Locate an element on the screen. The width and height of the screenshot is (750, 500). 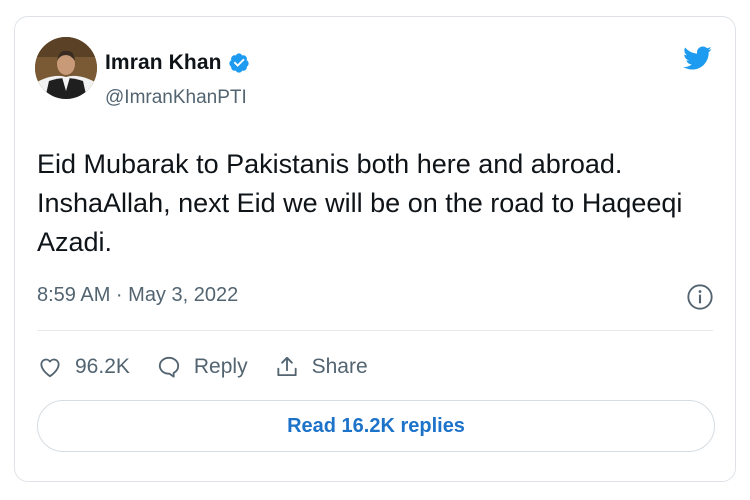
reply-button: Reply is located at coordinates (202, 367).